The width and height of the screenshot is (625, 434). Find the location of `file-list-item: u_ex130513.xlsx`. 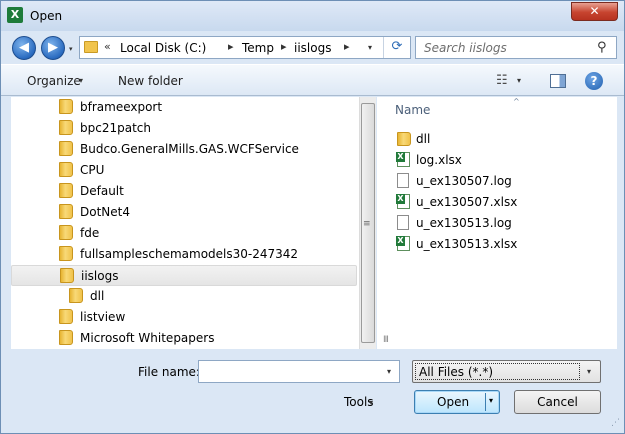

file-list-item: u_ex130513.xlsx is located at coordinates (495, 244).